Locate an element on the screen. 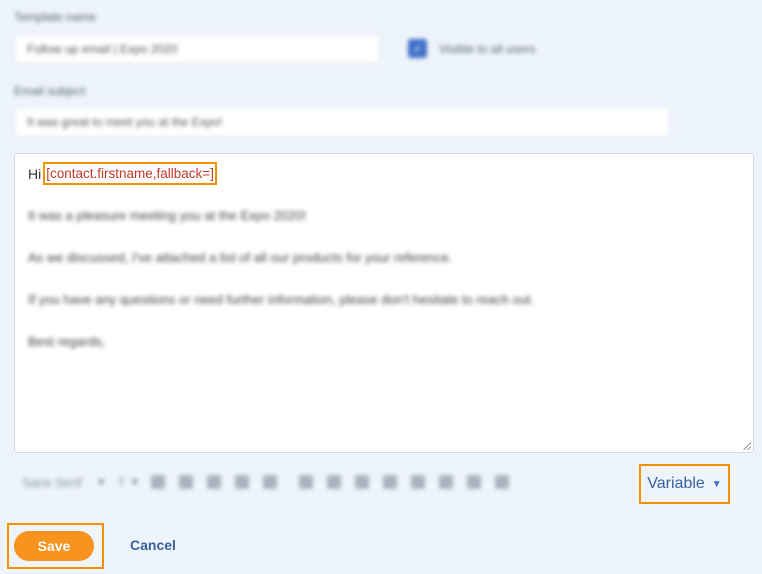  template-name-input: Follow up email | Expo 2020 is located at coordinates (197, 49).